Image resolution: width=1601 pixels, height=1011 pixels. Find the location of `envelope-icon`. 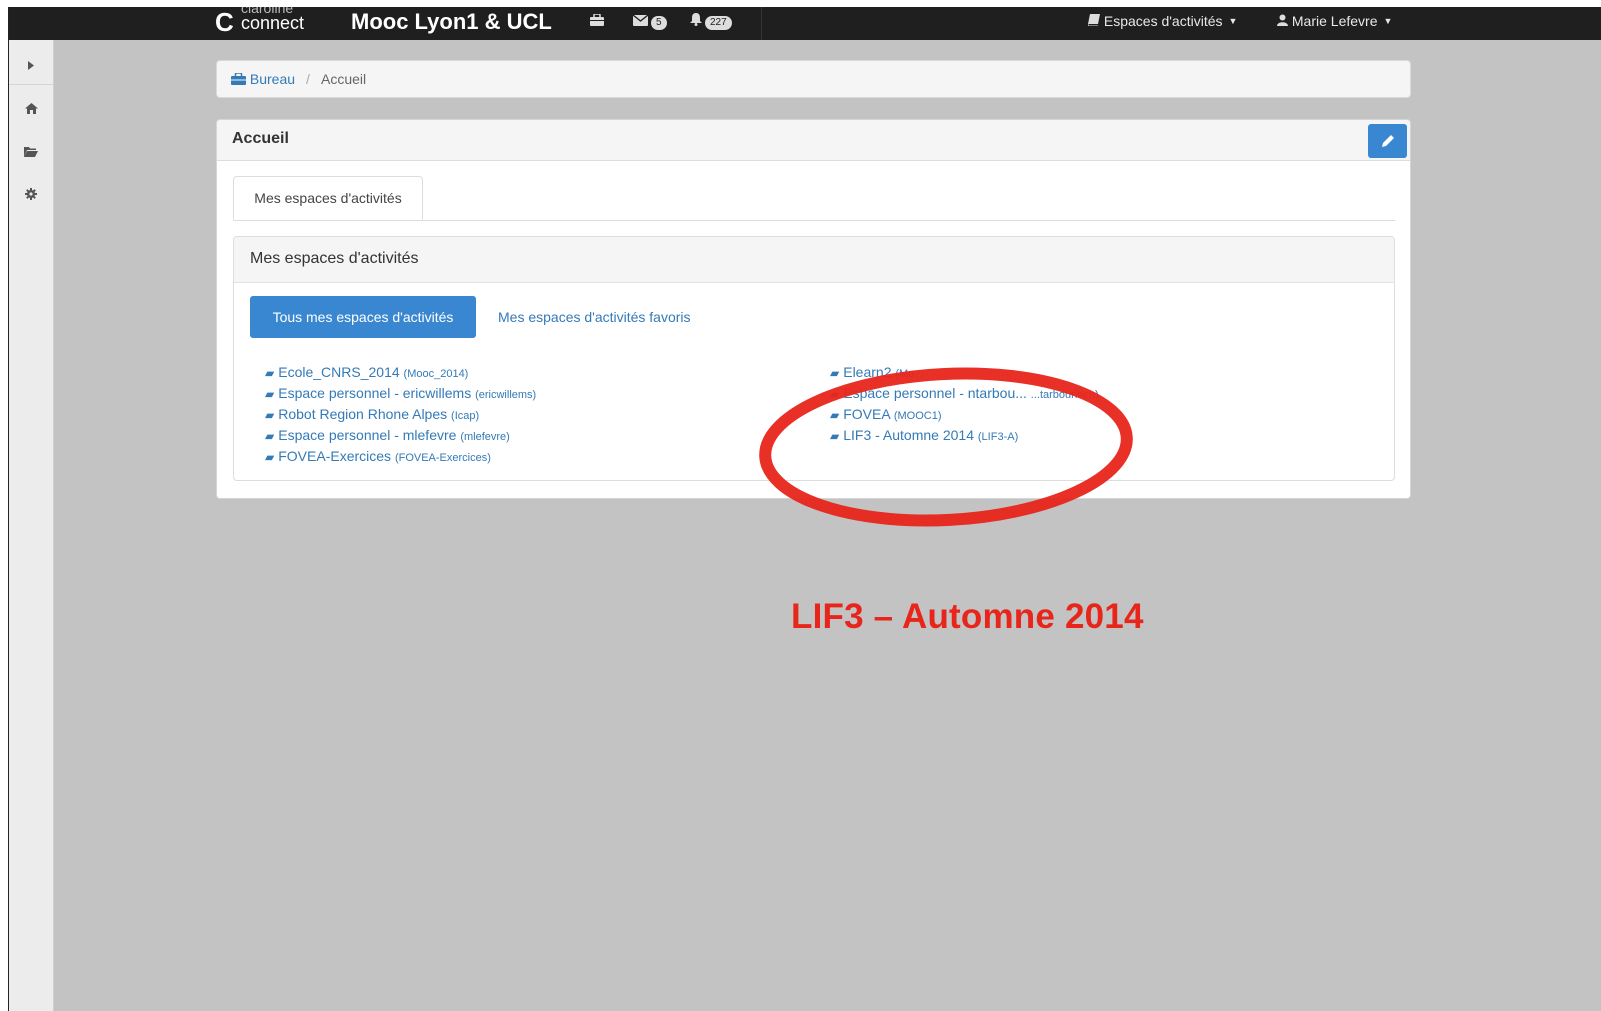

envelope-icon is located at coordinates (640, 20).